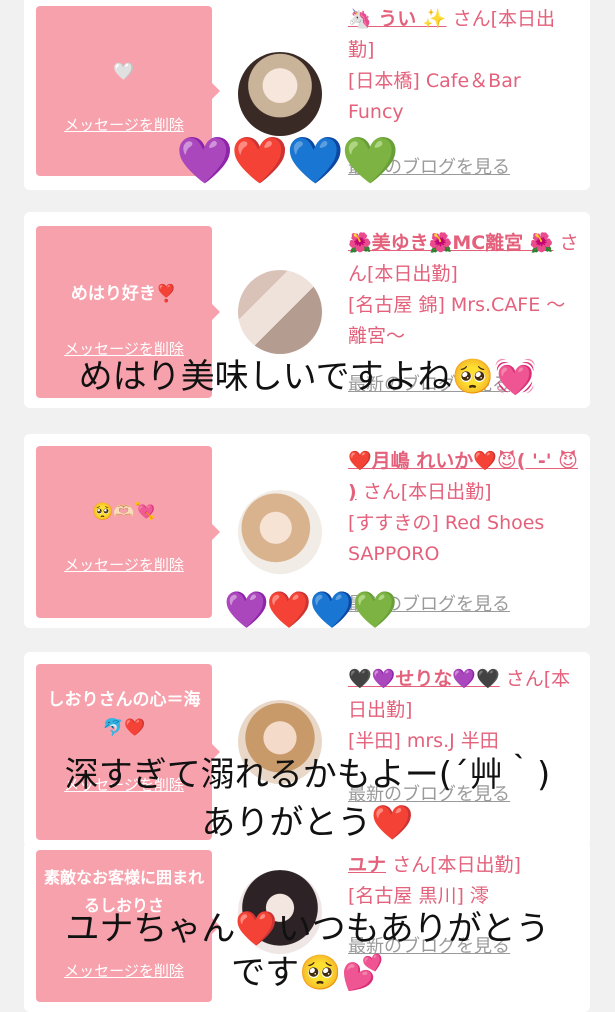 This screenshot has width=615, height=1012. What do you see at coordinates (124, 72) in the screenshot?
I see `message-text: 🤍` at bounding box center [124, 72].